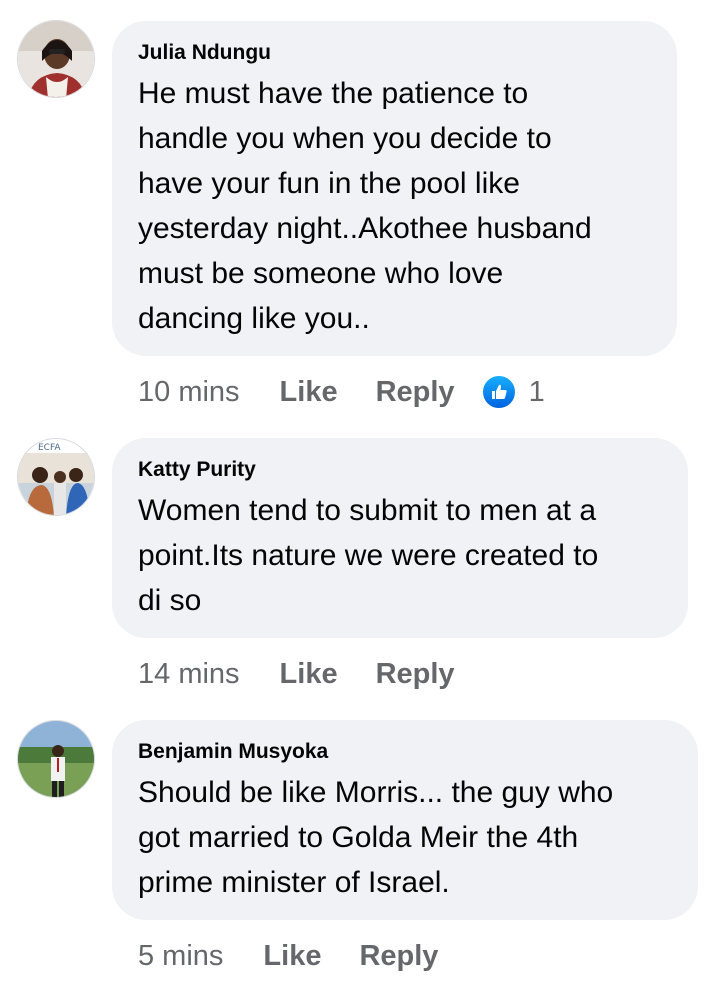 This screenshot has width=720, height=986. I want to click on comment-timestamp: 14 mins, so click(189, 674).